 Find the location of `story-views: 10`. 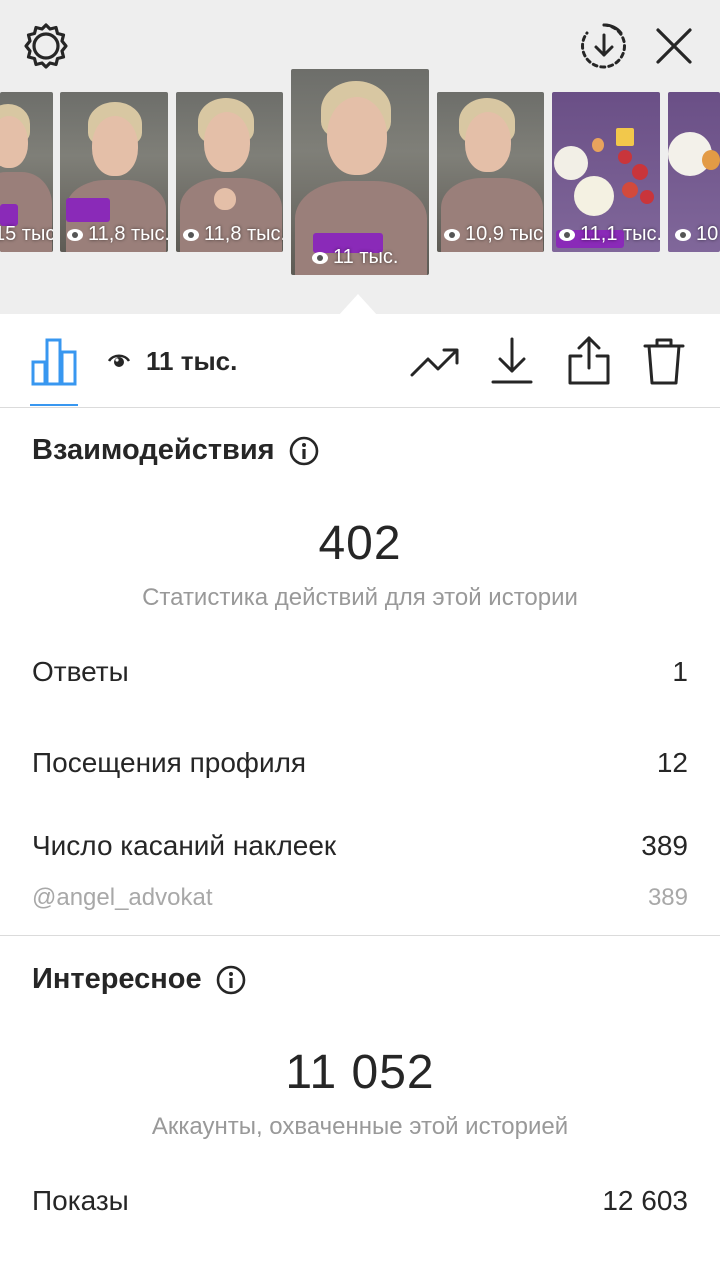

story-views: 10 is located at coordinates (696, 234).